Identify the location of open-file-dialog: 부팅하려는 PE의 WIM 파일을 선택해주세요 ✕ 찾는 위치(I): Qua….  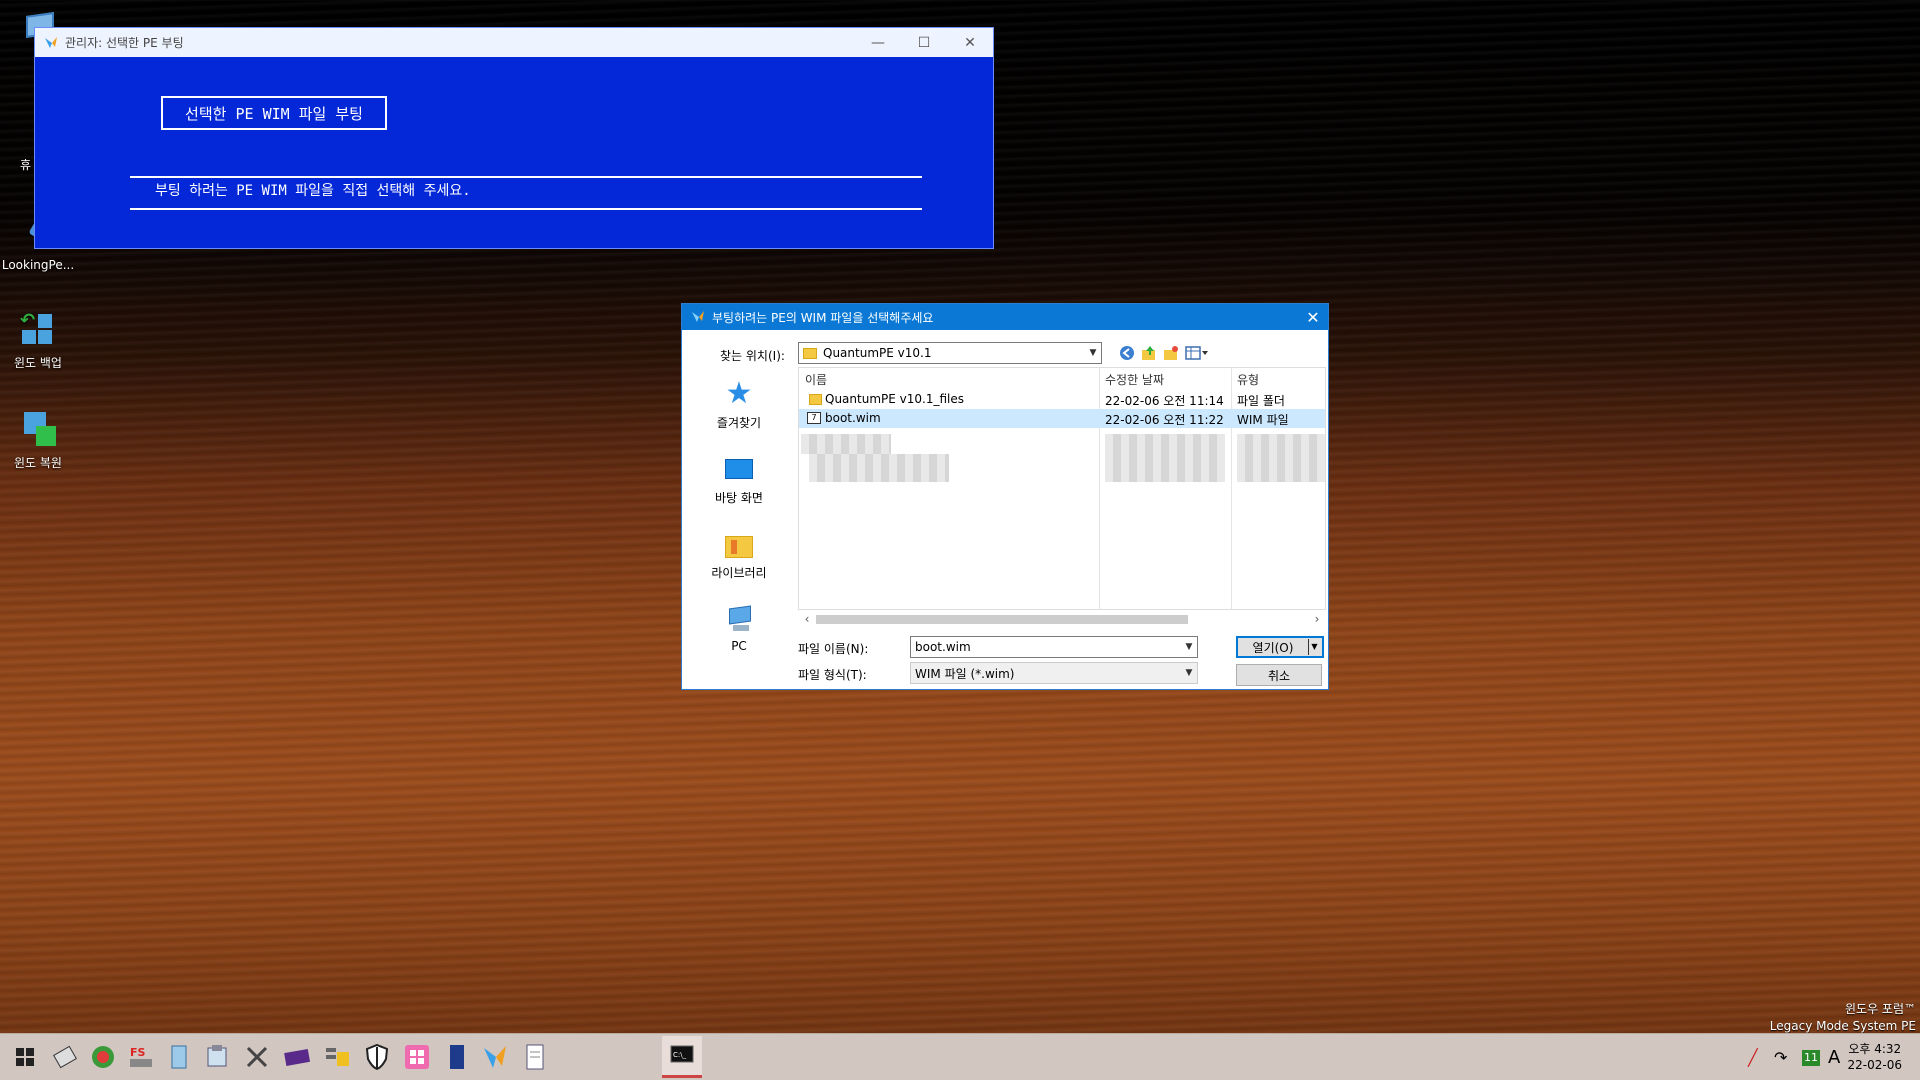
(1005, 496).